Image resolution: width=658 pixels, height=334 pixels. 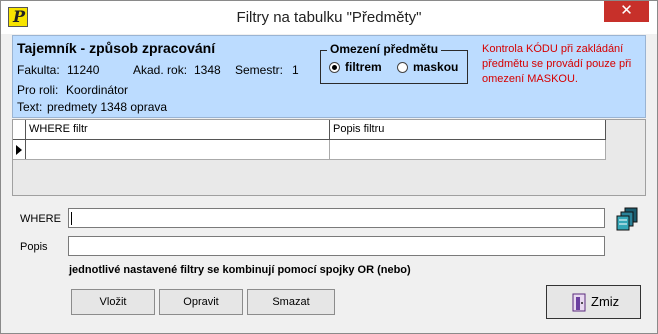 What do you see at coordinates (71, 218) in the screenshot?
I see `text-cursor` at bounding box center [71, 218].